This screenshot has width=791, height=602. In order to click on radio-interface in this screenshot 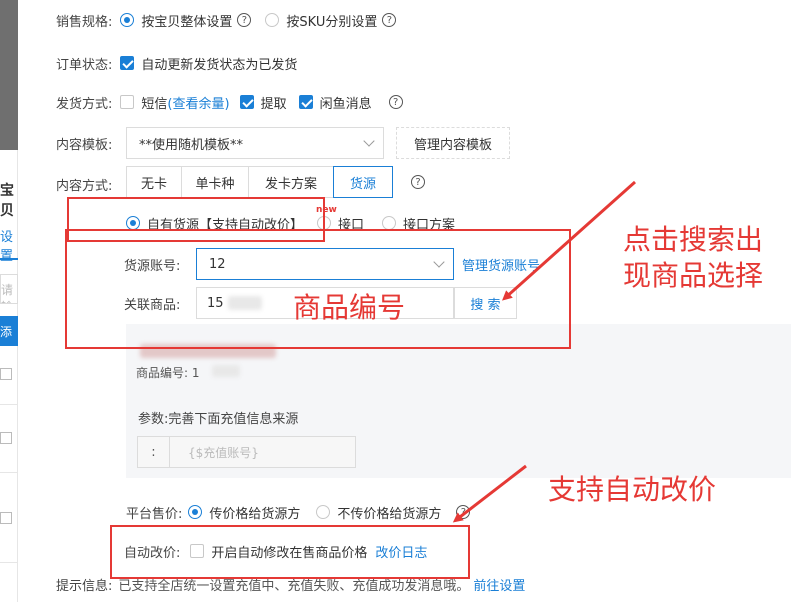, I will do `click(324, 223)`.